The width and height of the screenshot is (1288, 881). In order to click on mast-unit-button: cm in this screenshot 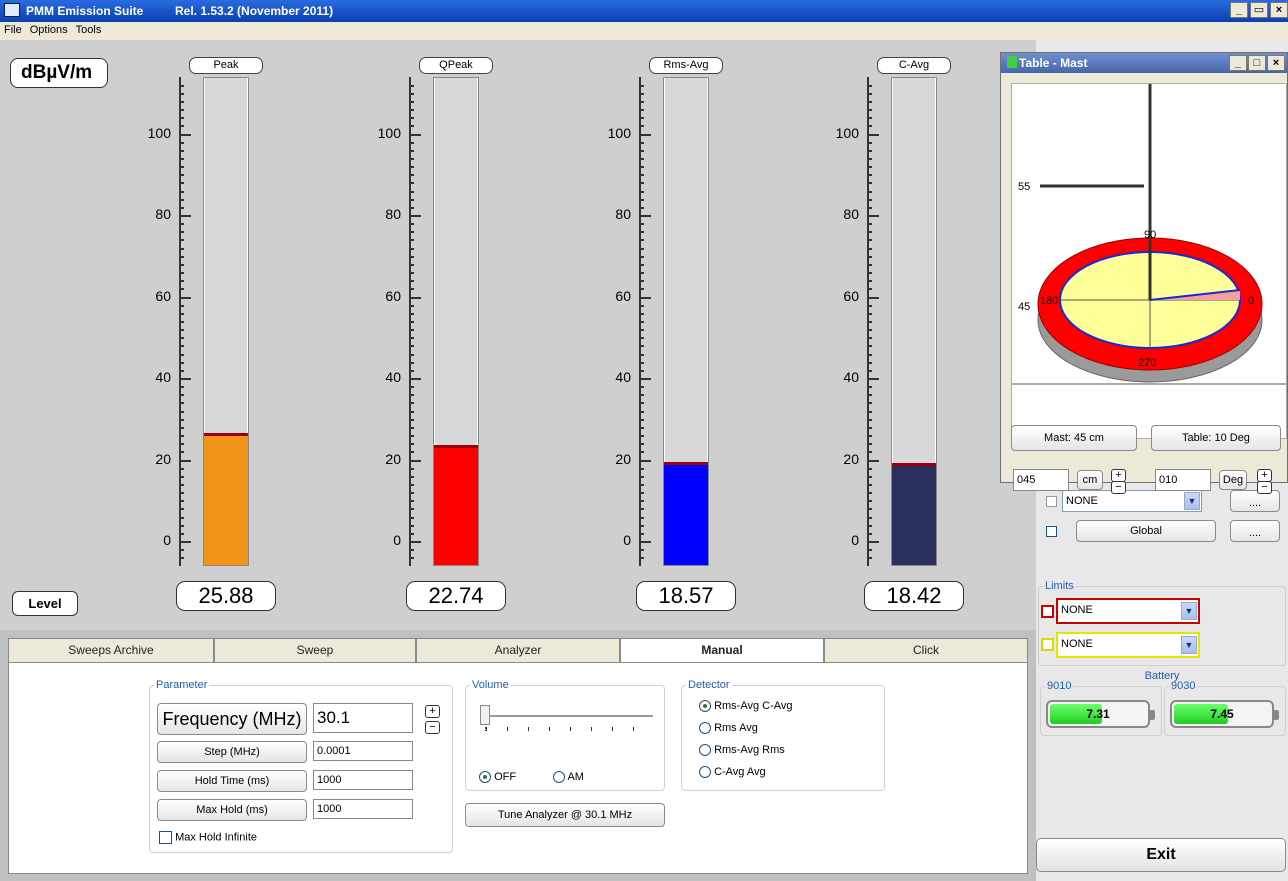, I will do `click(1090, 480)`.